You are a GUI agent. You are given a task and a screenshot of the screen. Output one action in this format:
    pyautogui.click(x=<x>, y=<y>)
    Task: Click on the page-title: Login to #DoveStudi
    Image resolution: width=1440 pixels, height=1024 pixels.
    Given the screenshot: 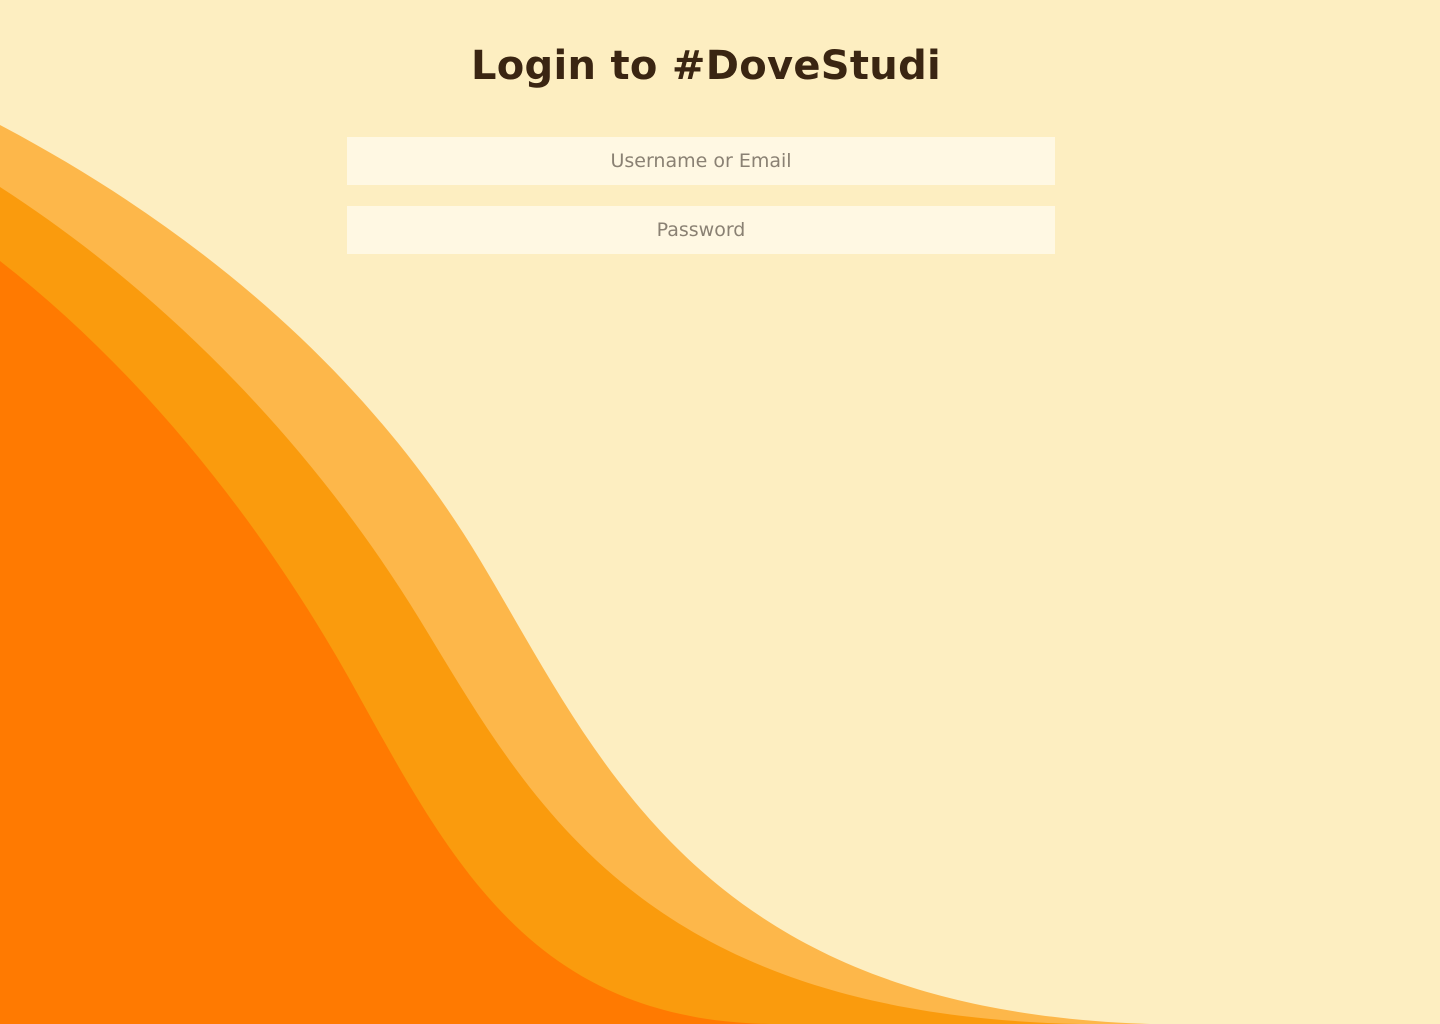 What is the action you would take?
    pyautogui.click(x=706, y=66)
    